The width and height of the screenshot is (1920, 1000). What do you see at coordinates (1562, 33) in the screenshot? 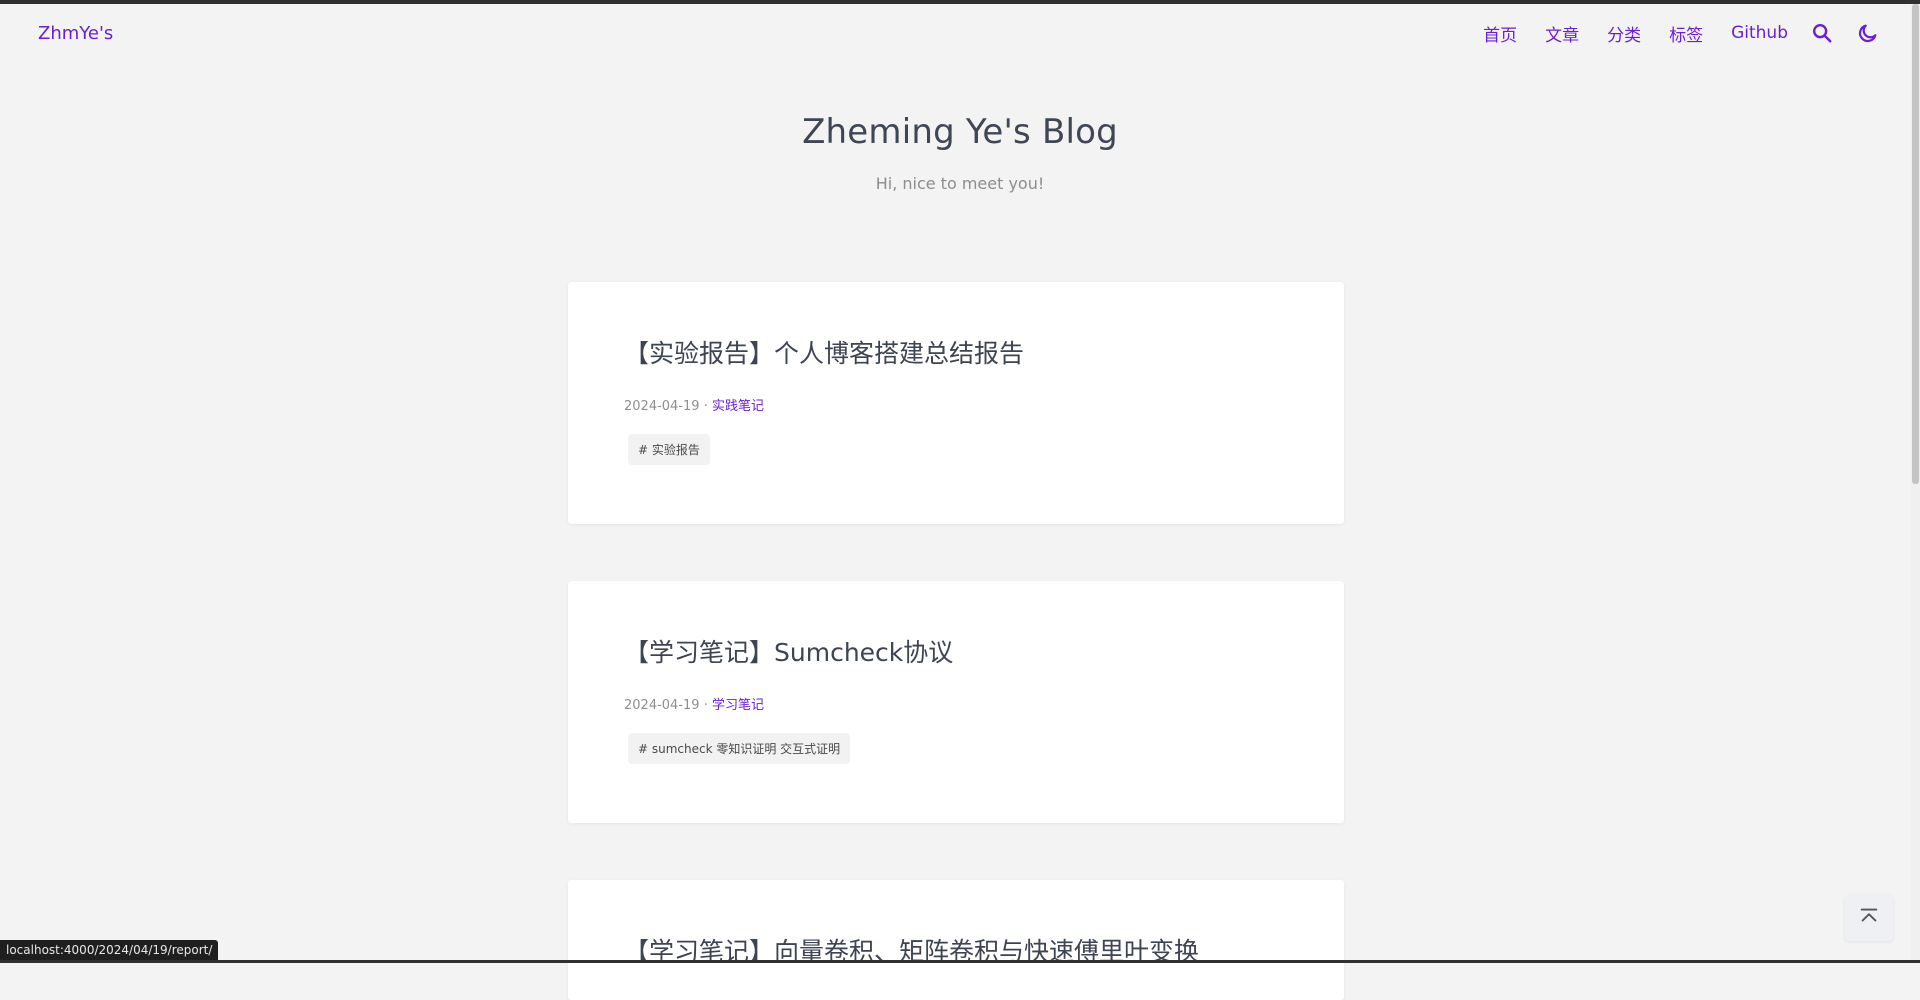
I see `nav-item-articles: 文章` at bounding box center [1562, 33].